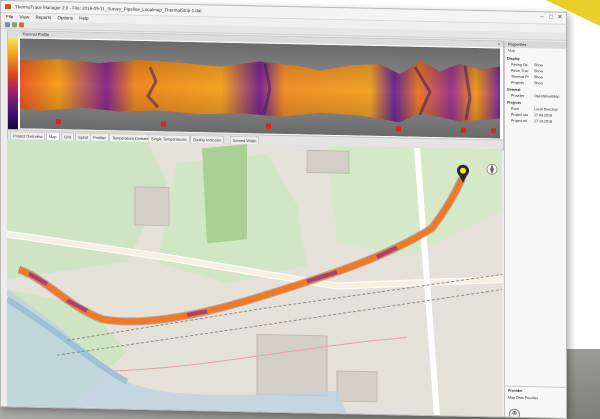 This screenshot has width=600, height=419. Describe the element at coordinates (551, 17) in the screenshot. I see `maximize-button: □` at that location.